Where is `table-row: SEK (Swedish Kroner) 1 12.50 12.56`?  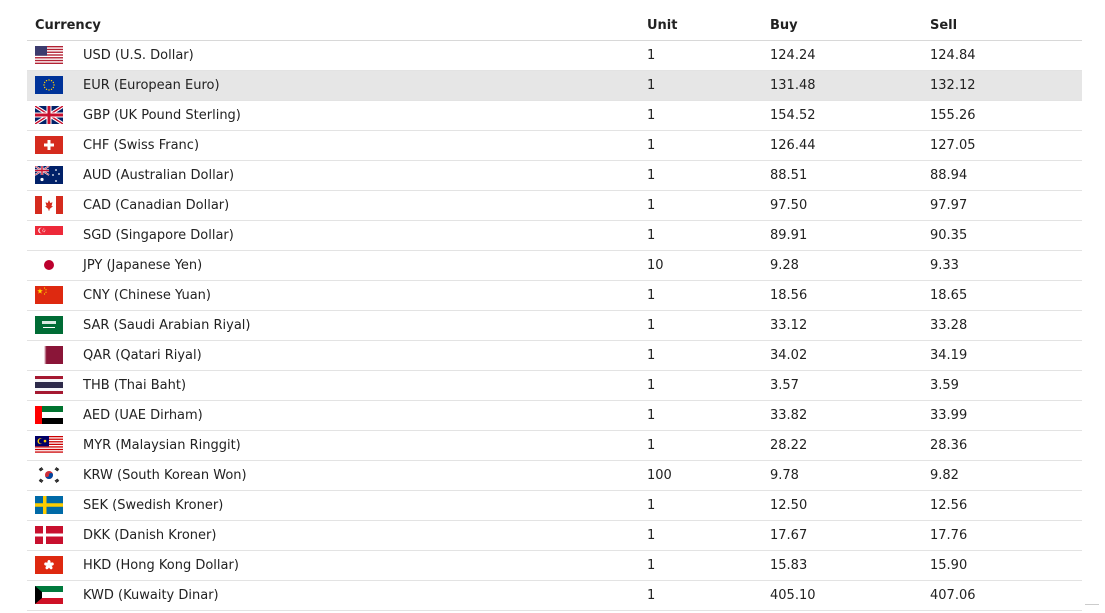
table-row: SEK (Swedish Kroner) 1 12.50 12.56 is located at coordinates (554, 506).